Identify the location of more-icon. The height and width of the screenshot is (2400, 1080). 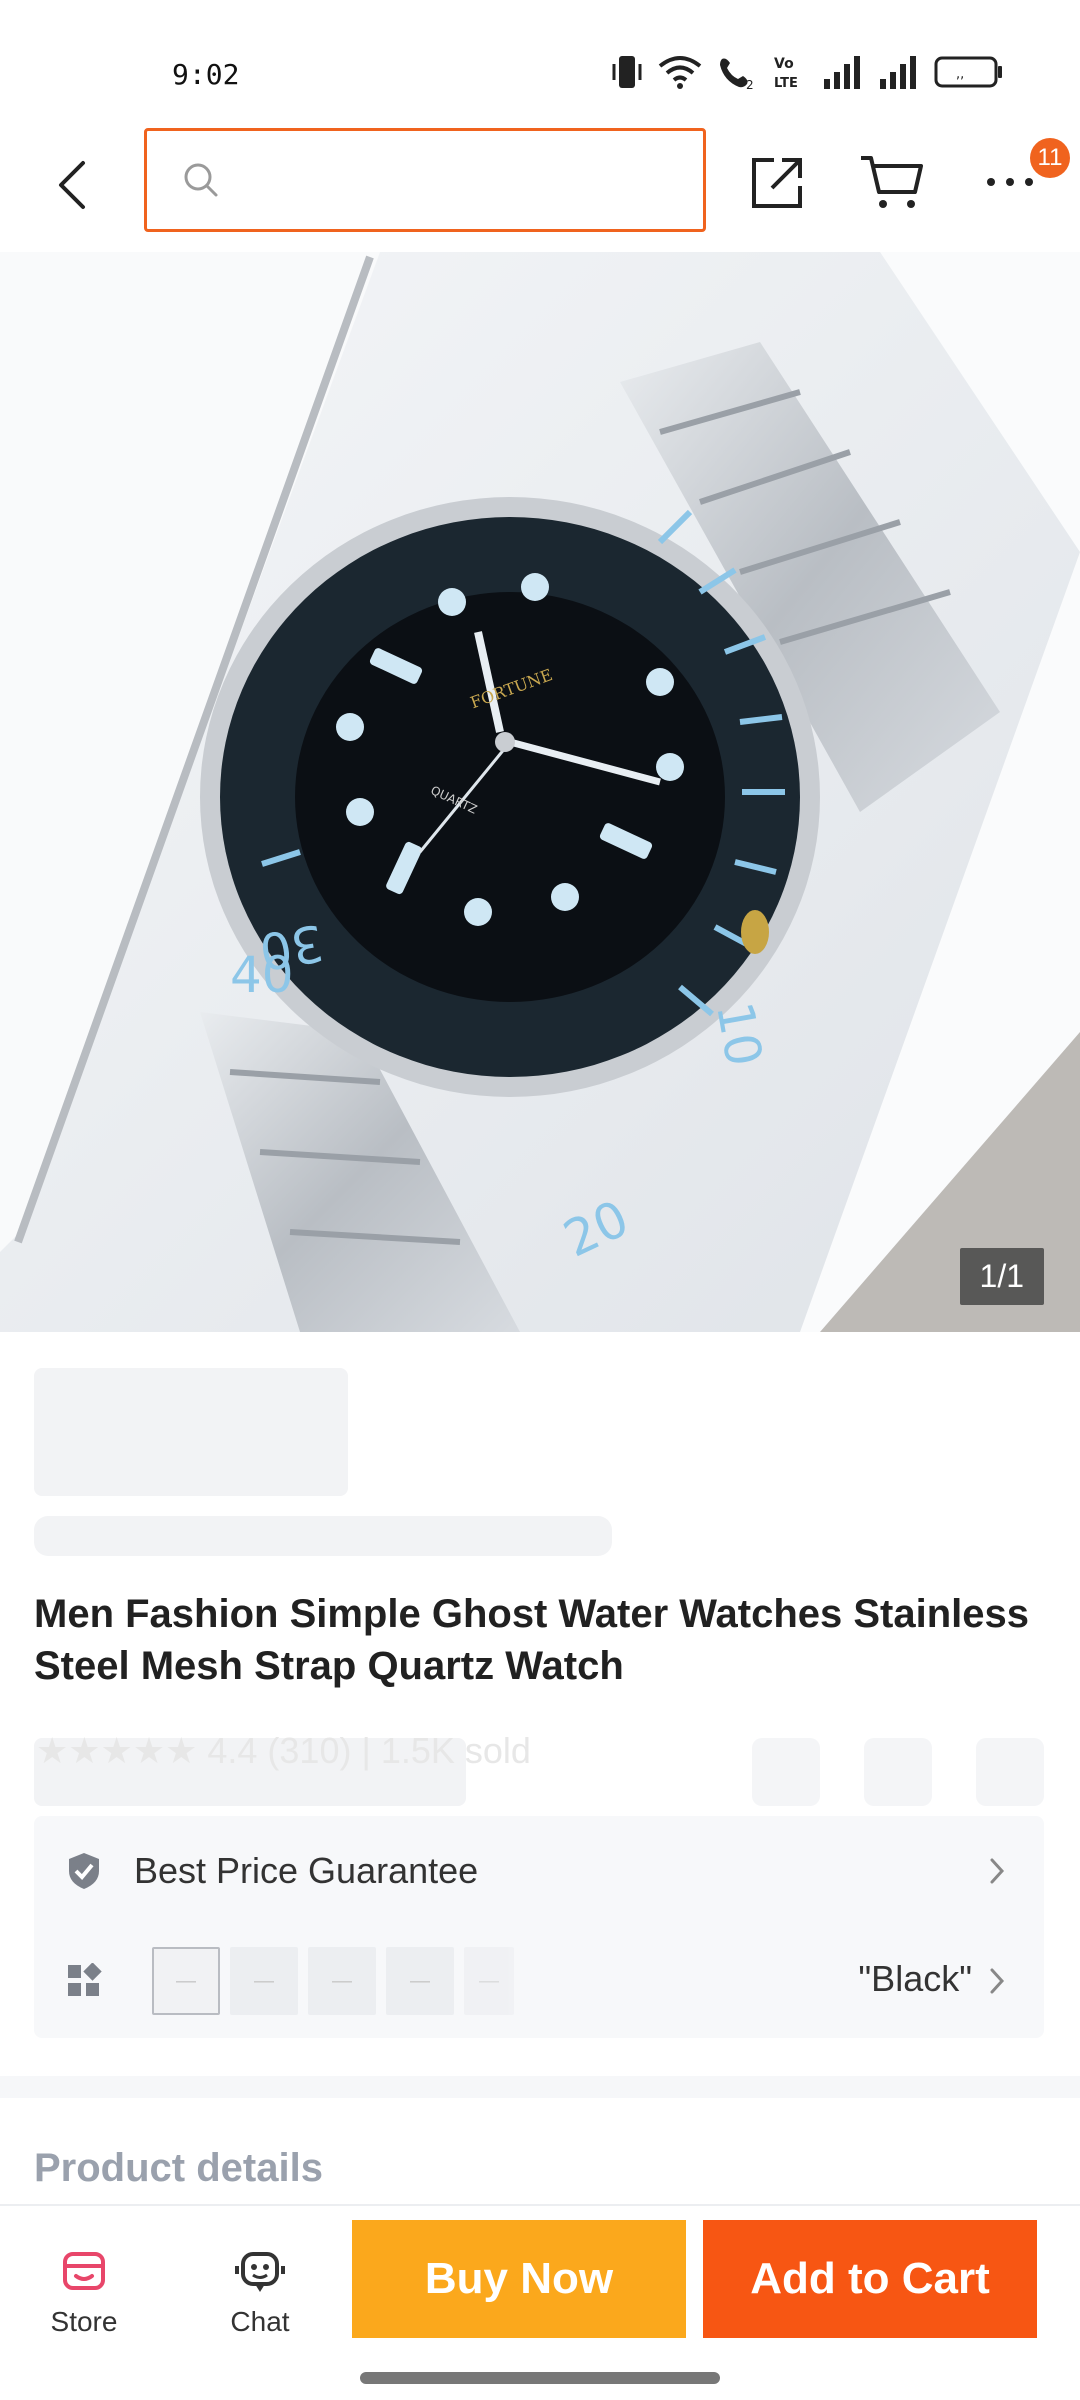
(1010, 182).